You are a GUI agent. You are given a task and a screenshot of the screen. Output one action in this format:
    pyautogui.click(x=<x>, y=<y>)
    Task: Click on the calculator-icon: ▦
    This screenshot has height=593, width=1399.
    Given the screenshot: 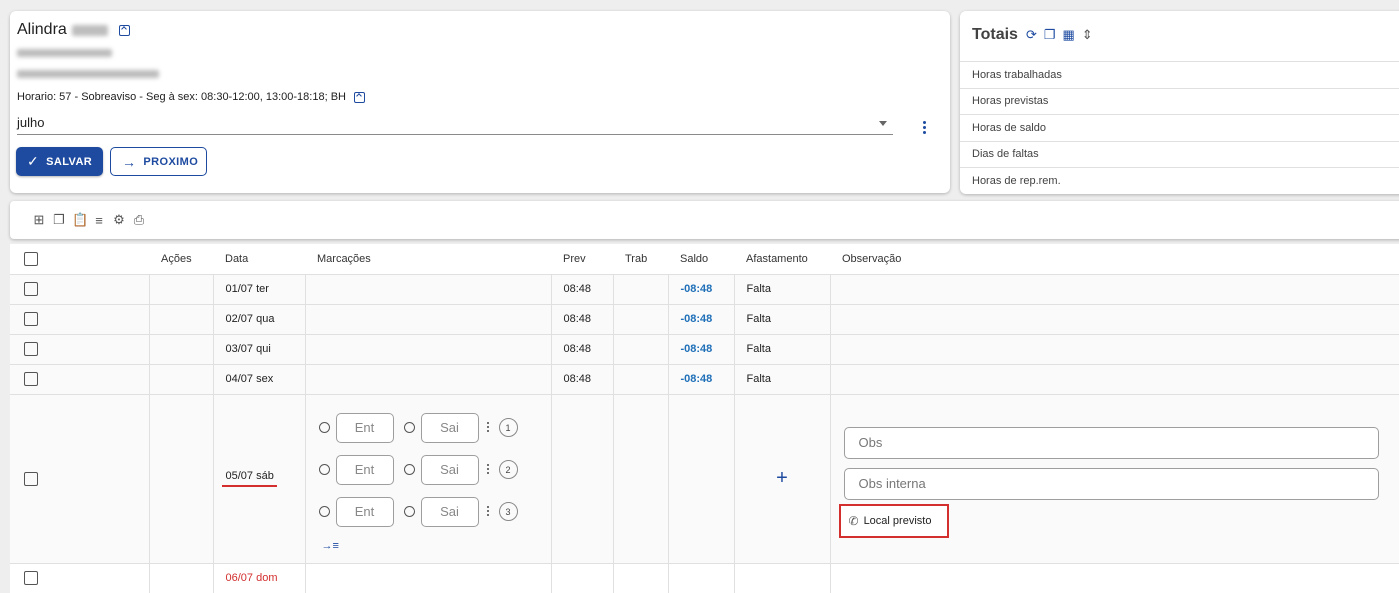 What is the action you would take?
    pyautogui.click(x=1069, y=35)
    